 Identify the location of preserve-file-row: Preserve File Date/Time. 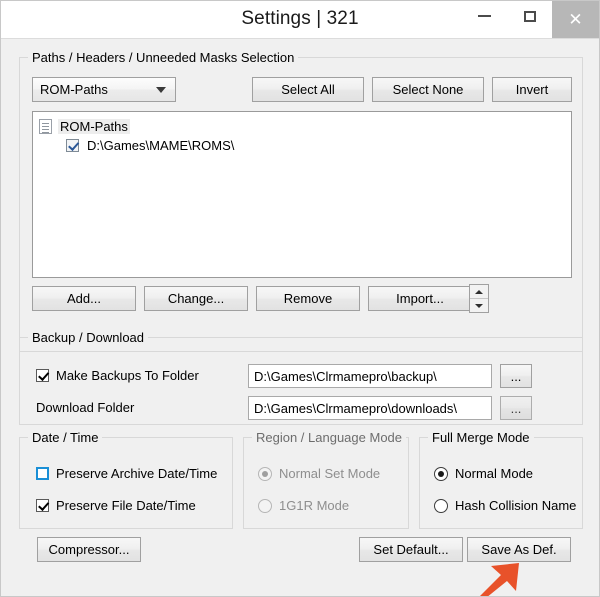
(116, 505).